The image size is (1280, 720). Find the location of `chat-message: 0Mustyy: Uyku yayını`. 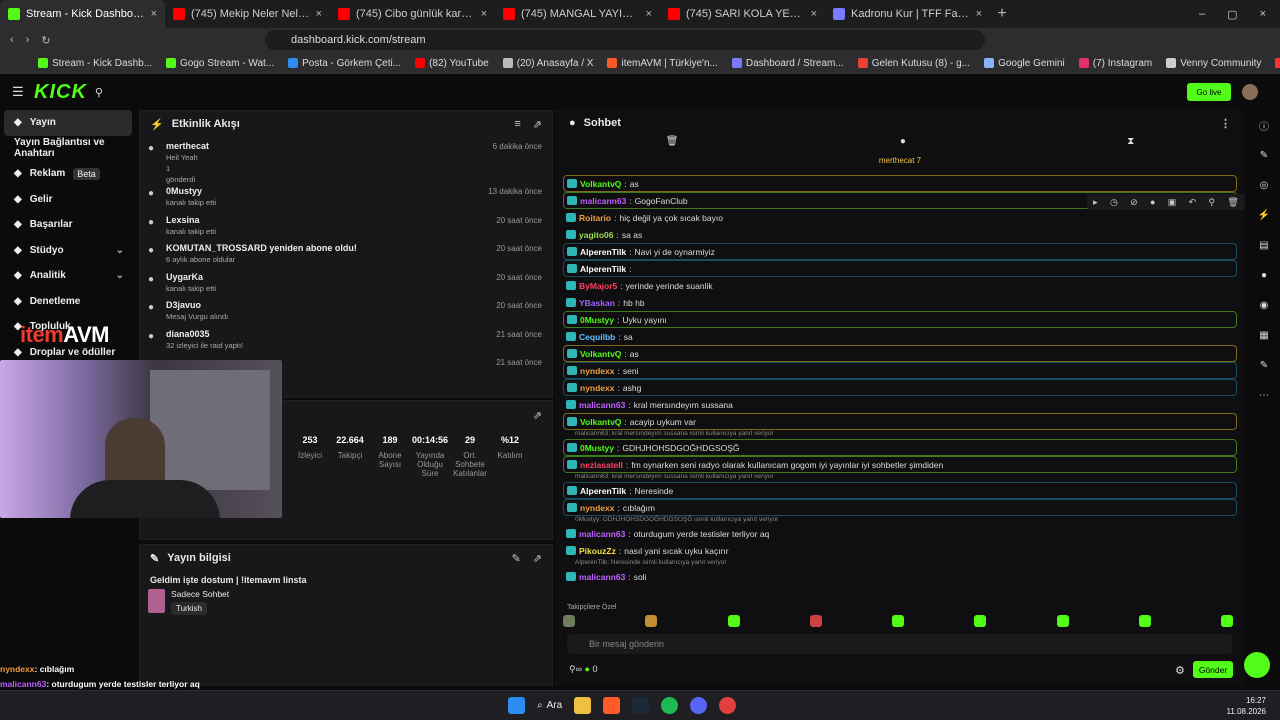

chat-message: 0Mustyy: Uyku yayını is located at coordinates (900, 319).